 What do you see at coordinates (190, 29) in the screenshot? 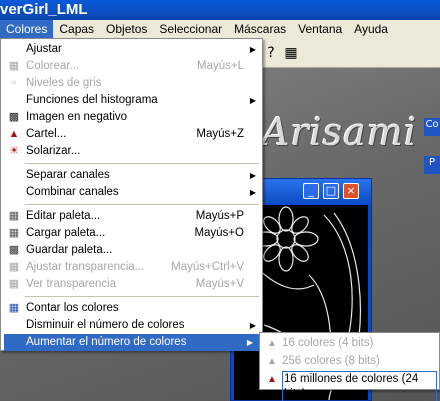
I see `menu-seleccionar: Seleccionar` at bounding box center [190, 29].